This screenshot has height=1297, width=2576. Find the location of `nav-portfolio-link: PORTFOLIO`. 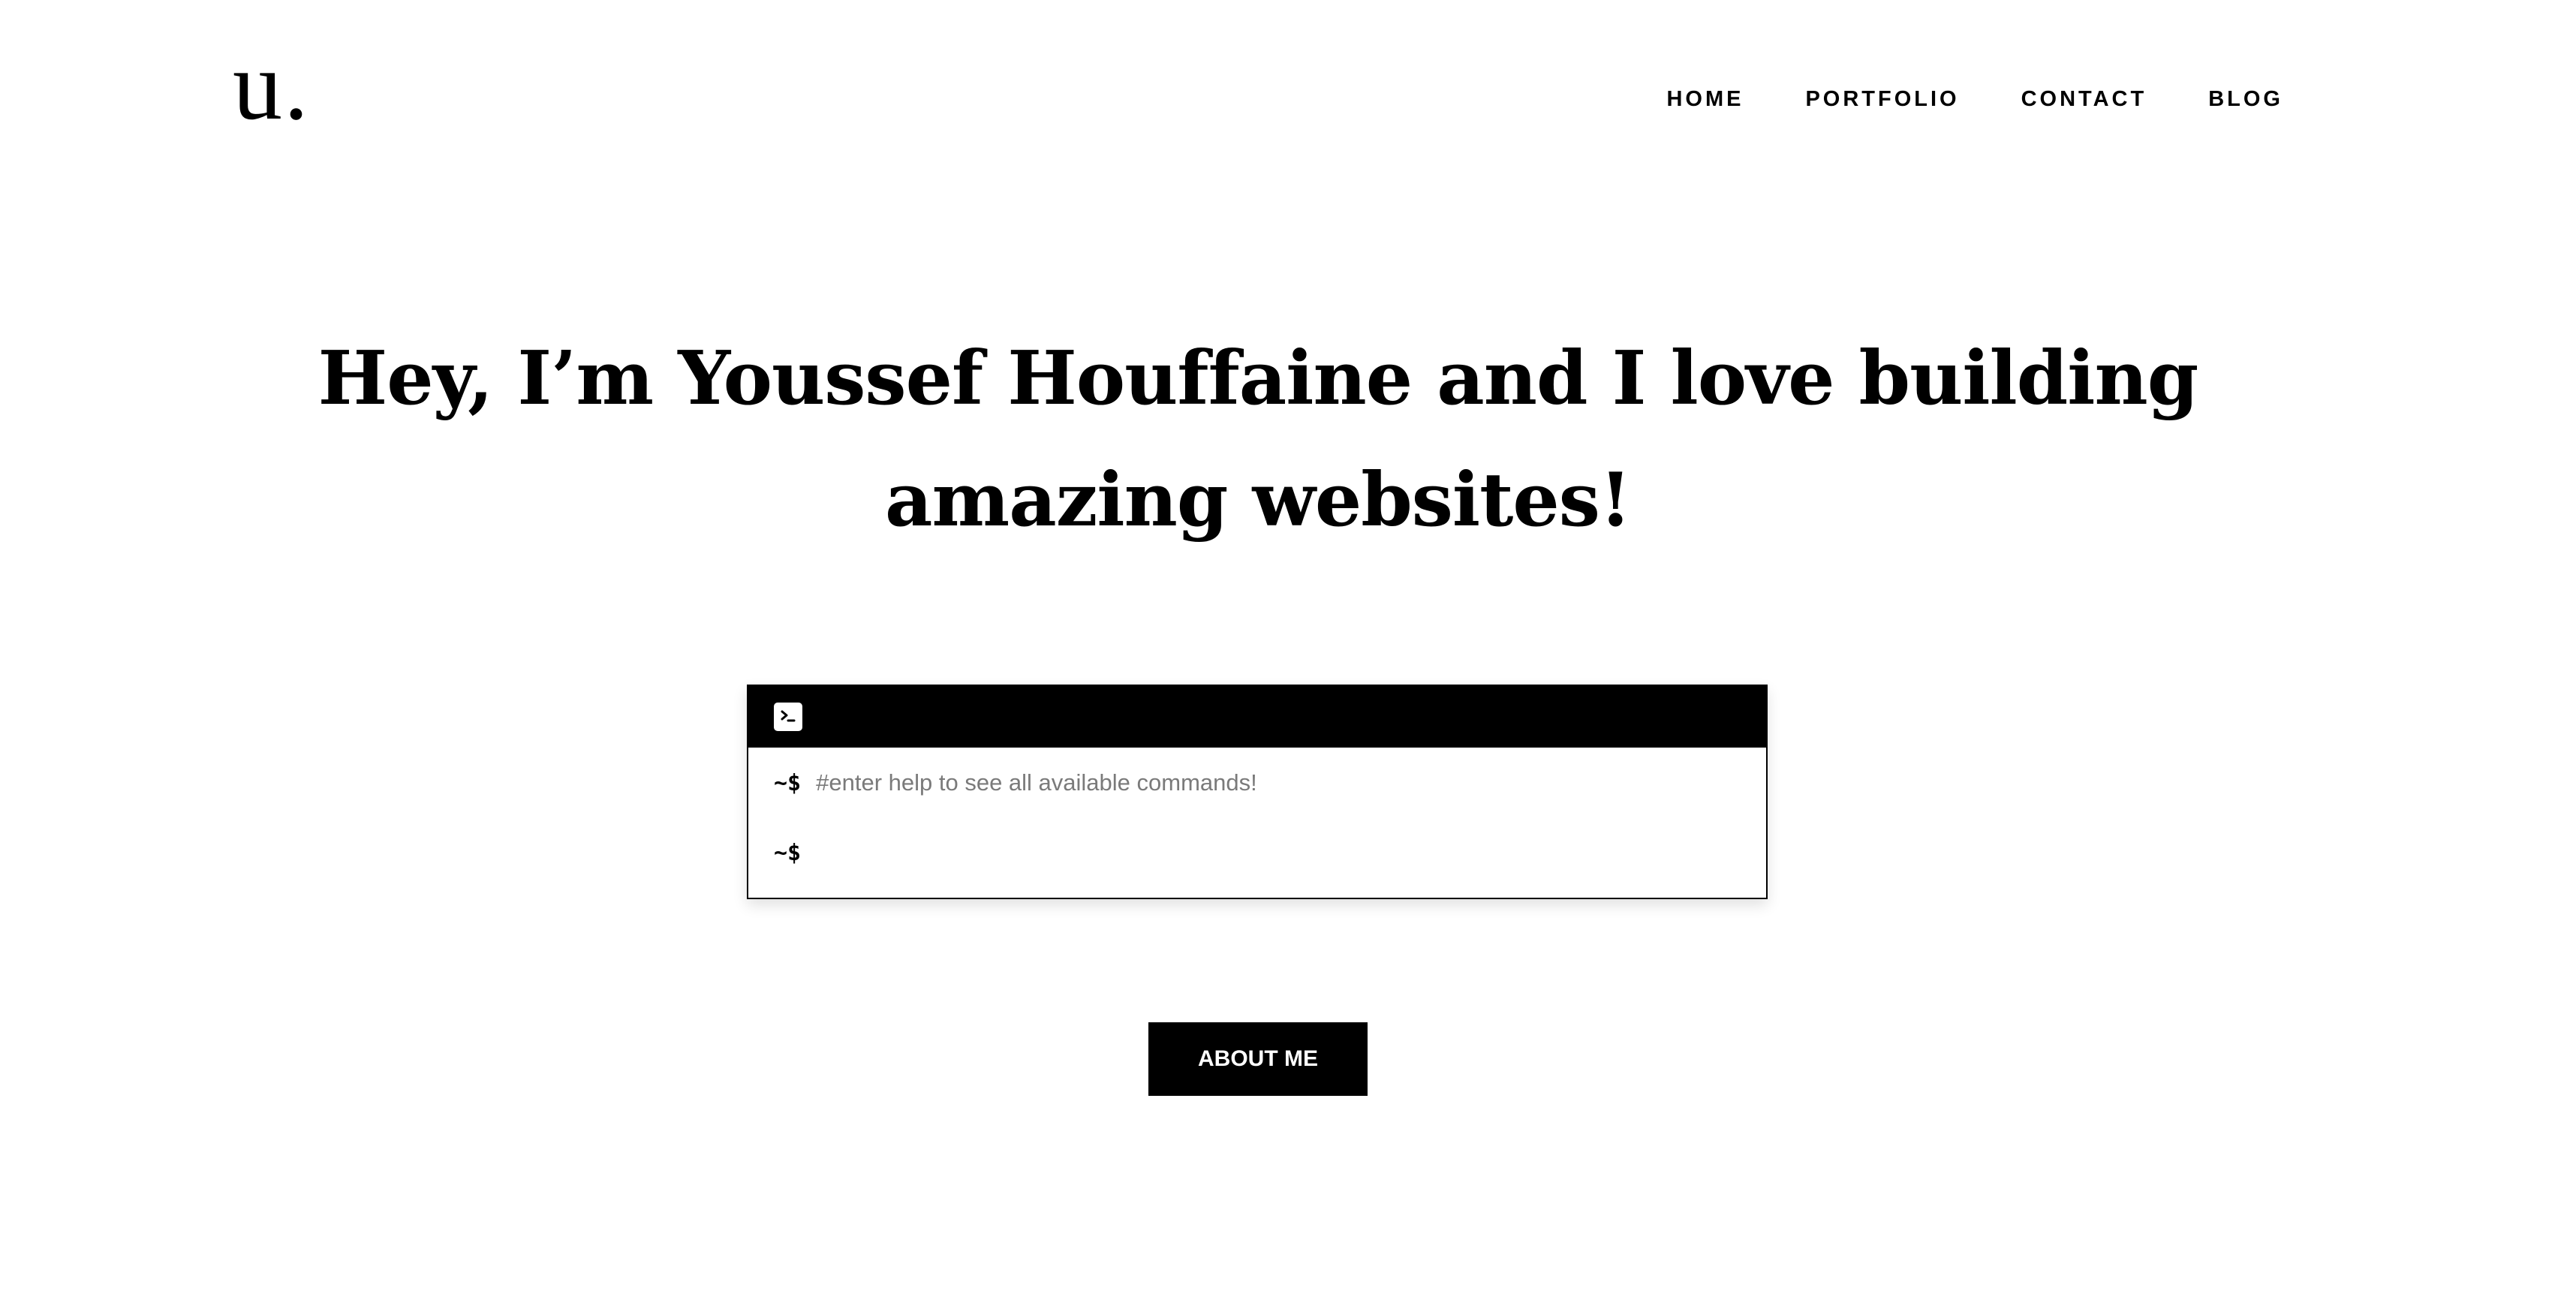

nav-portfolio-link: PORTFOLIO is located at coordinates (1882, 99).